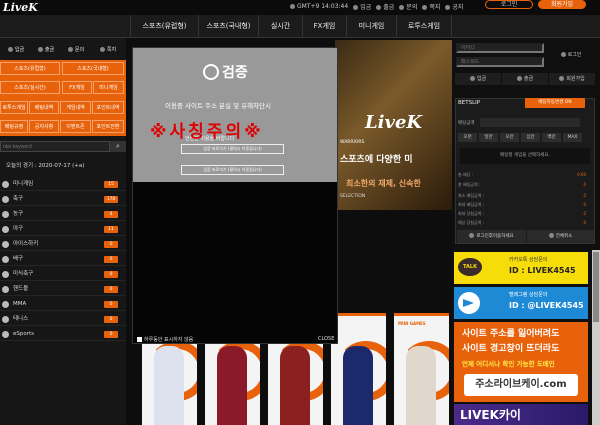 This screenshot has height=425, width=600. Describe the element at coordinates (522, 195) in the screenshot. I see `betslip-row: 최소 배팅금액 :0` at that location.